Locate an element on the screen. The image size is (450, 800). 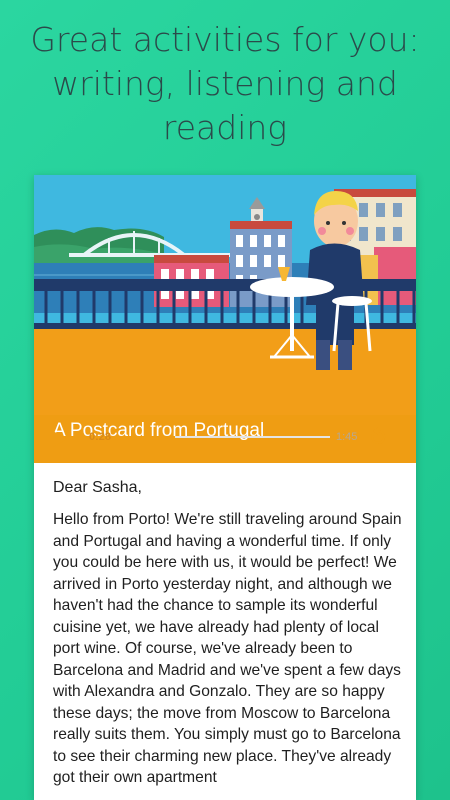
audio-progress-fill is located at coordinates (146, 437).